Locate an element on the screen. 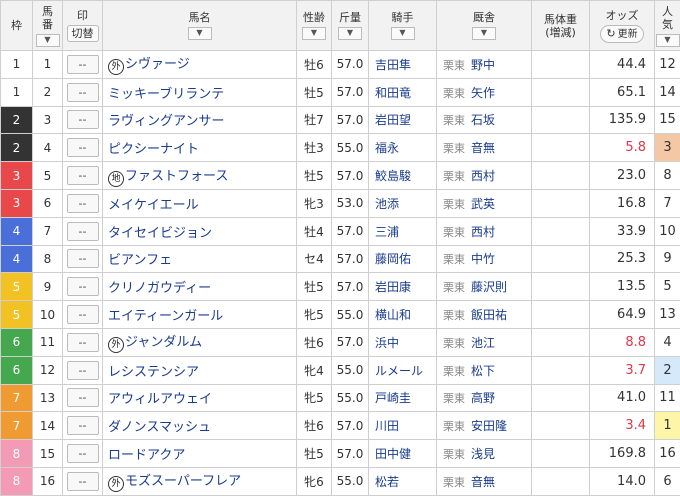  horse-name-link: レシステンシア is located at coordinates (153, 372).